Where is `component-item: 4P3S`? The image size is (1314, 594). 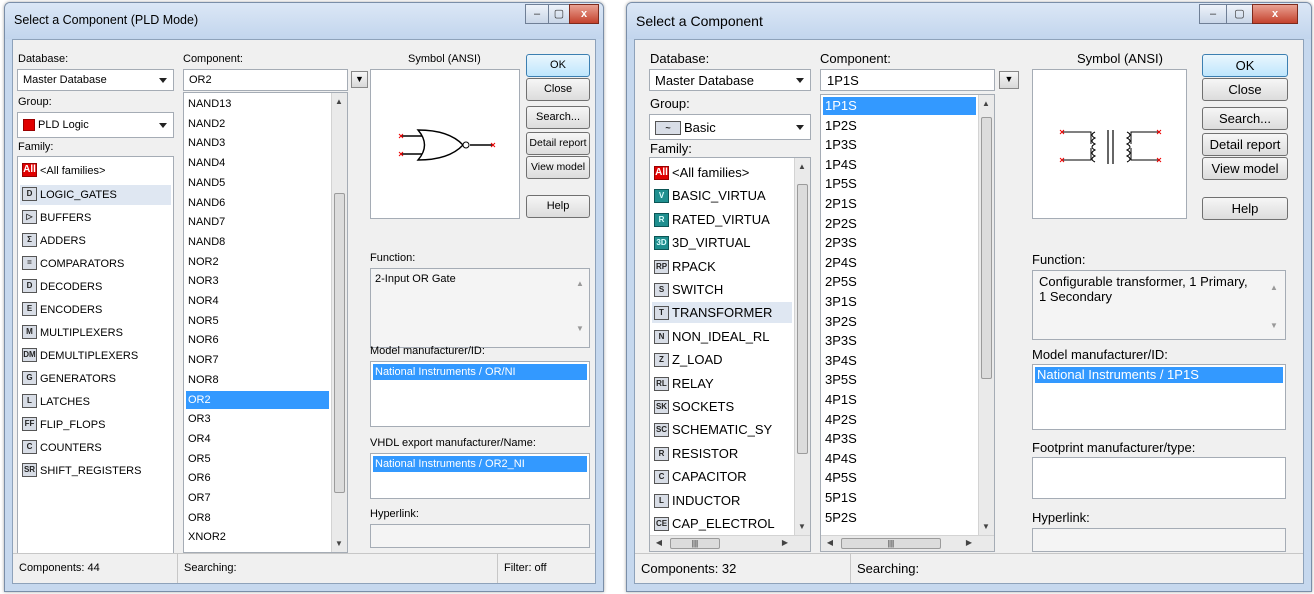 component-item: 4P3S is located at coordinates (899, 439).